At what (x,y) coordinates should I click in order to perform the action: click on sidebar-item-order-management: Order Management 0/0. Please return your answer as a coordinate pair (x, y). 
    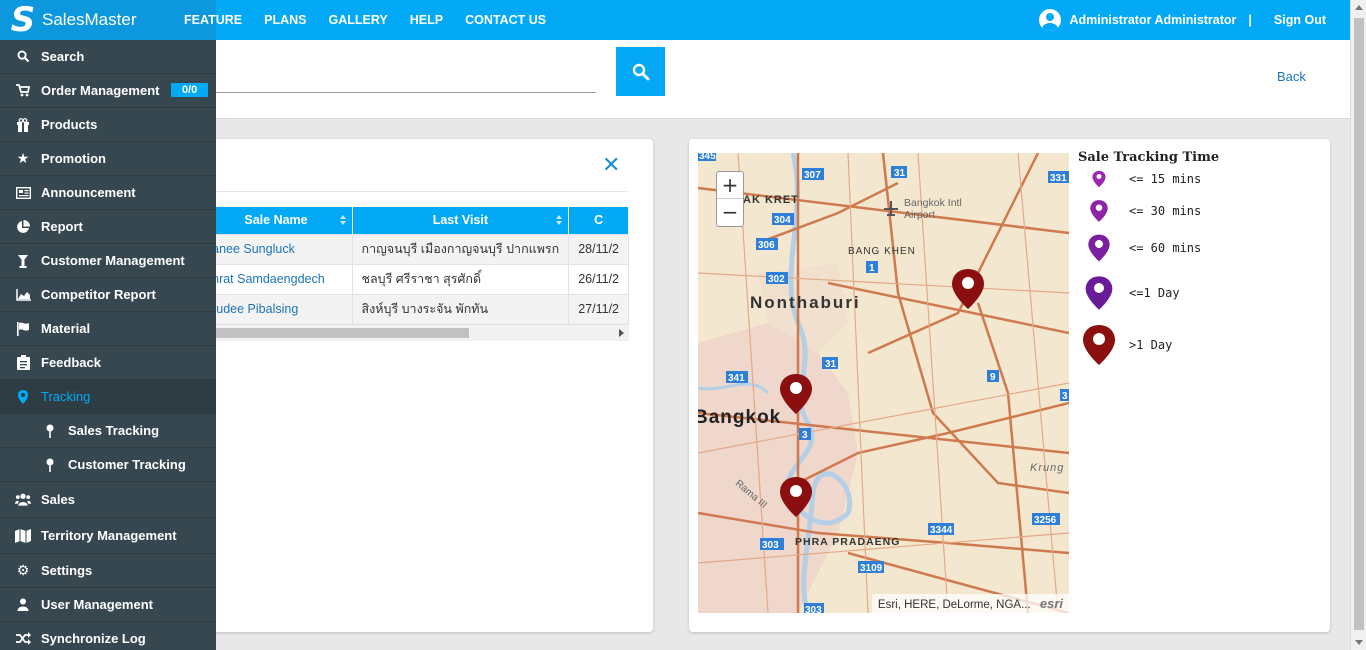
    Looking at the image, I should click on (108, 91).